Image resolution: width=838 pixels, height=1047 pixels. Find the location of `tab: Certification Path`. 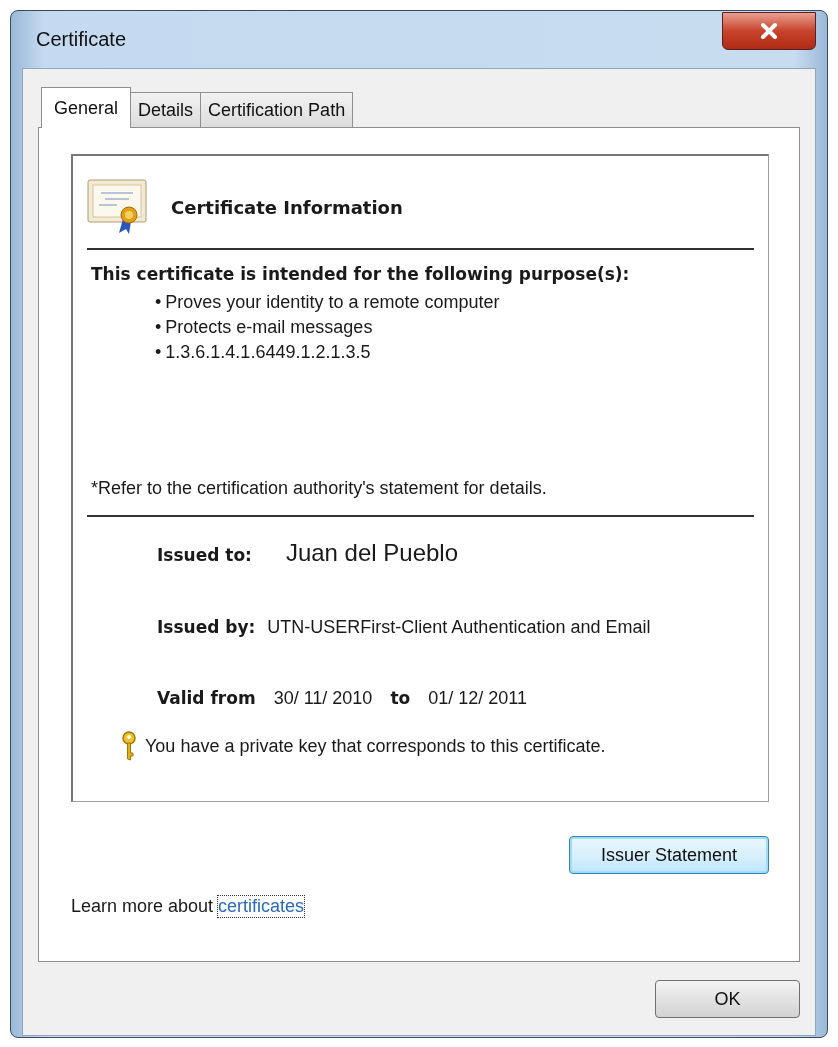

tab: Certification Path is located at coordinates (277, 109).